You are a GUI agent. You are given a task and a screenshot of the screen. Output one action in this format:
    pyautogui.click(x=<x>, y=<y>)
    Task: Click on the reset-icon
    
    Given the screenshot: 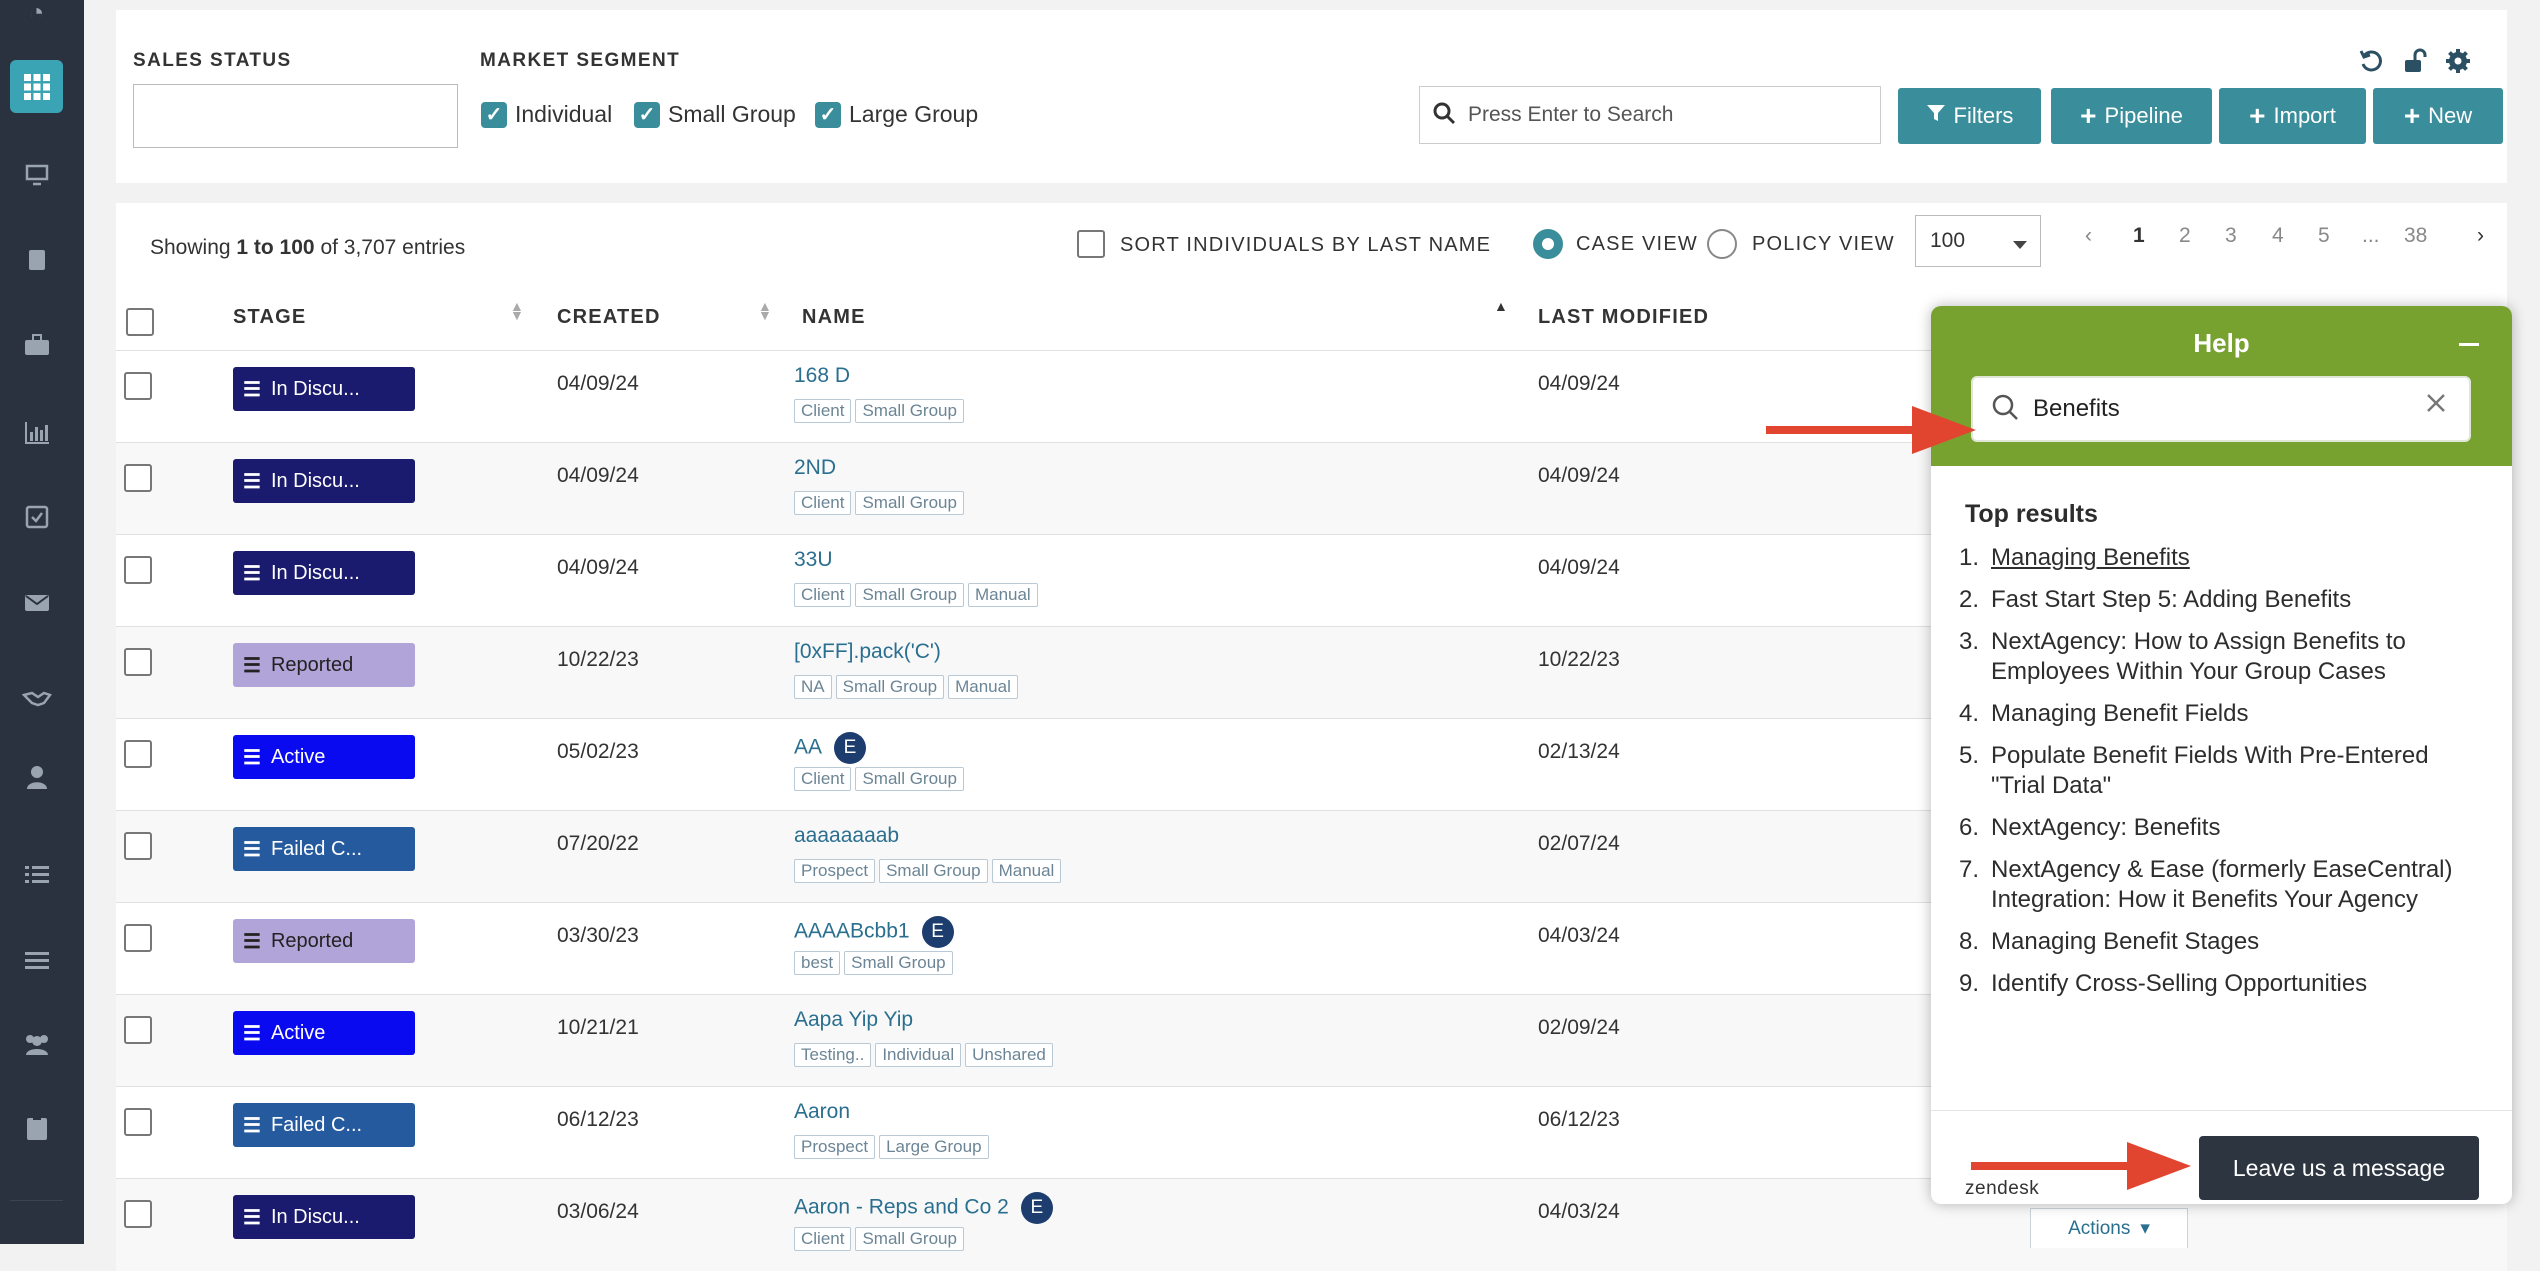 What is the action you would take?
    pyautogui.click(x=2371, y=63)
    